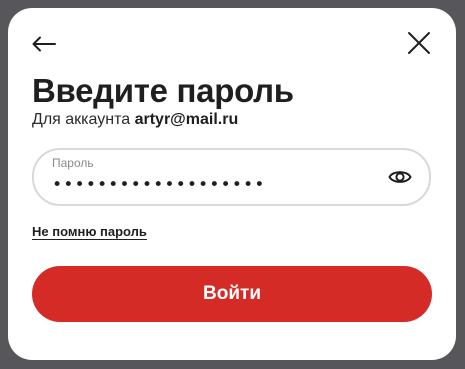 The image size is (465, 369). I want to click on subtitle-prefix: Для аккаунта, so click(81, 119).